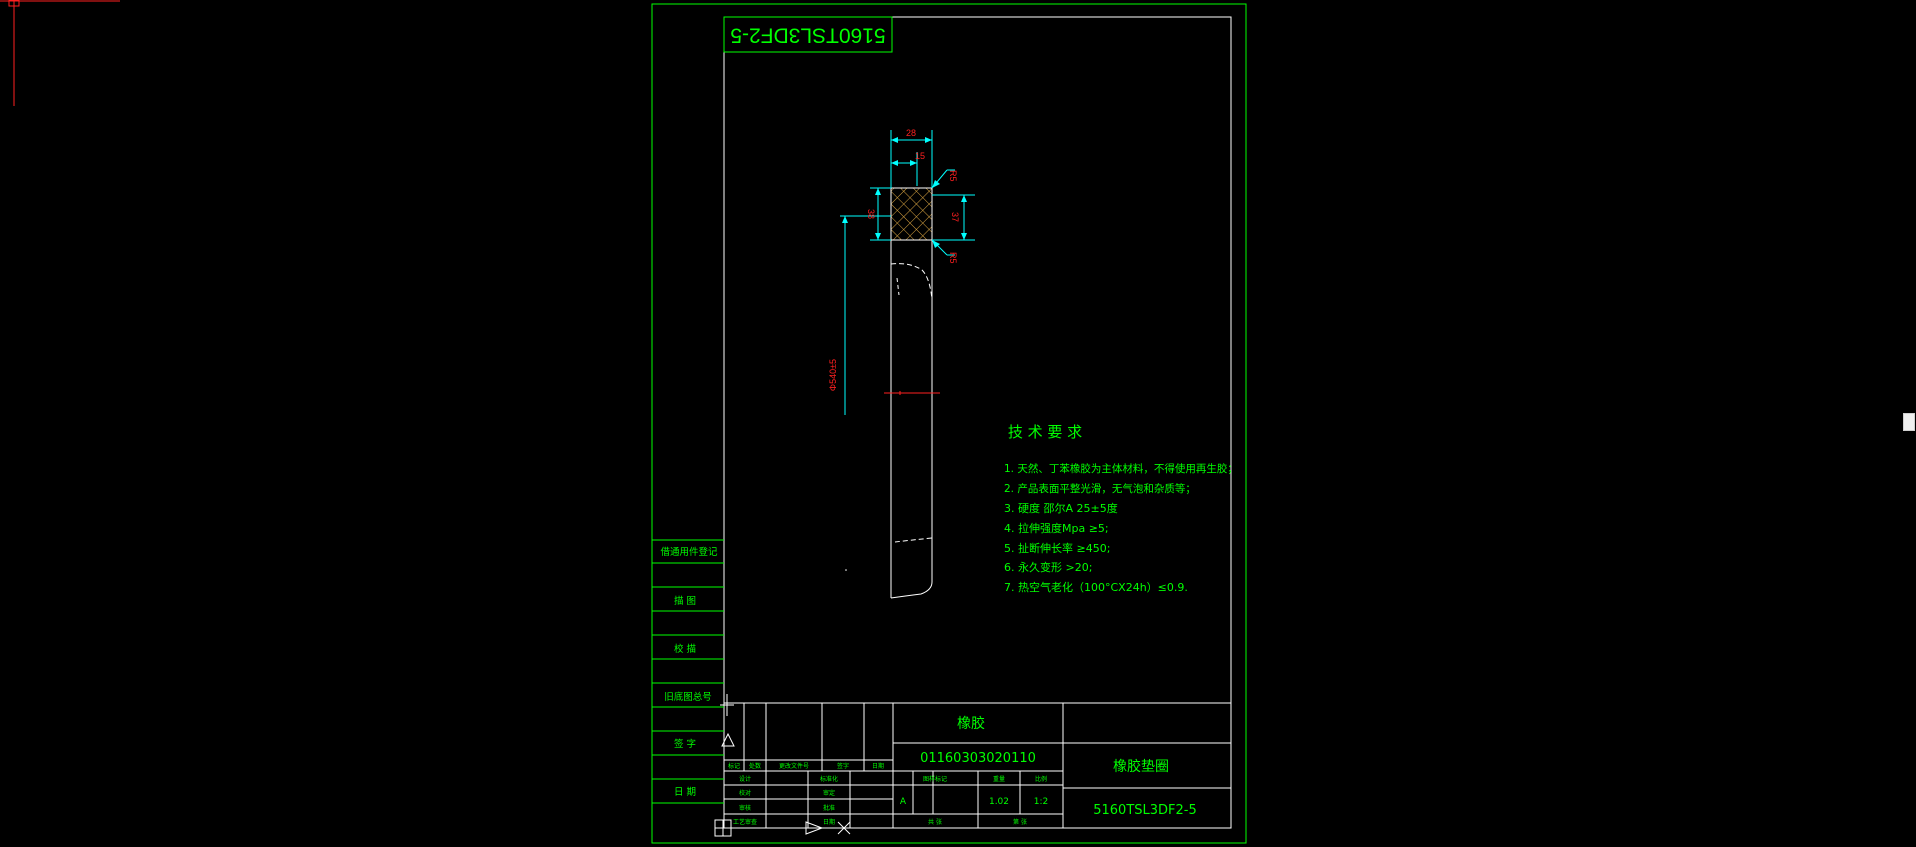  What do you see at coordinates (1048, 567) in the screenshot?
I see `tech-req-item: 6. 永久变形 >20;` at bounding box center [1048, 567].